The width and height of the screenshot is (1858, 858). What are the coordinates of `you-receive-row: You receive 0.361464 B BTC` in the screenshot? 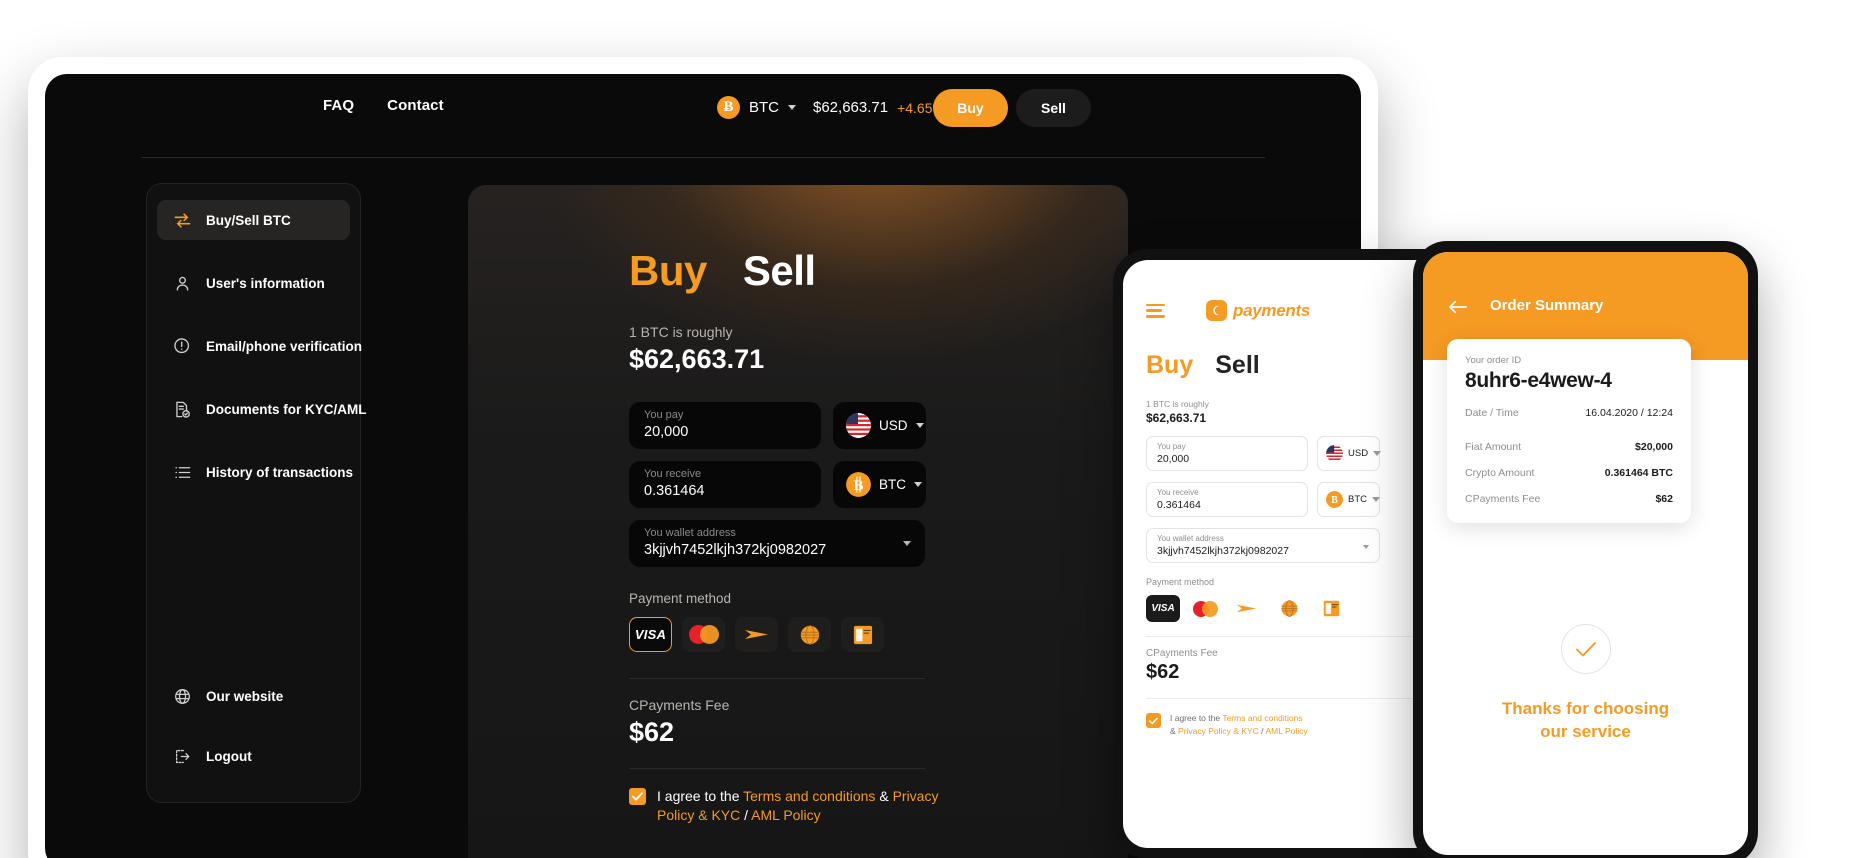 It's located at (878, 484).